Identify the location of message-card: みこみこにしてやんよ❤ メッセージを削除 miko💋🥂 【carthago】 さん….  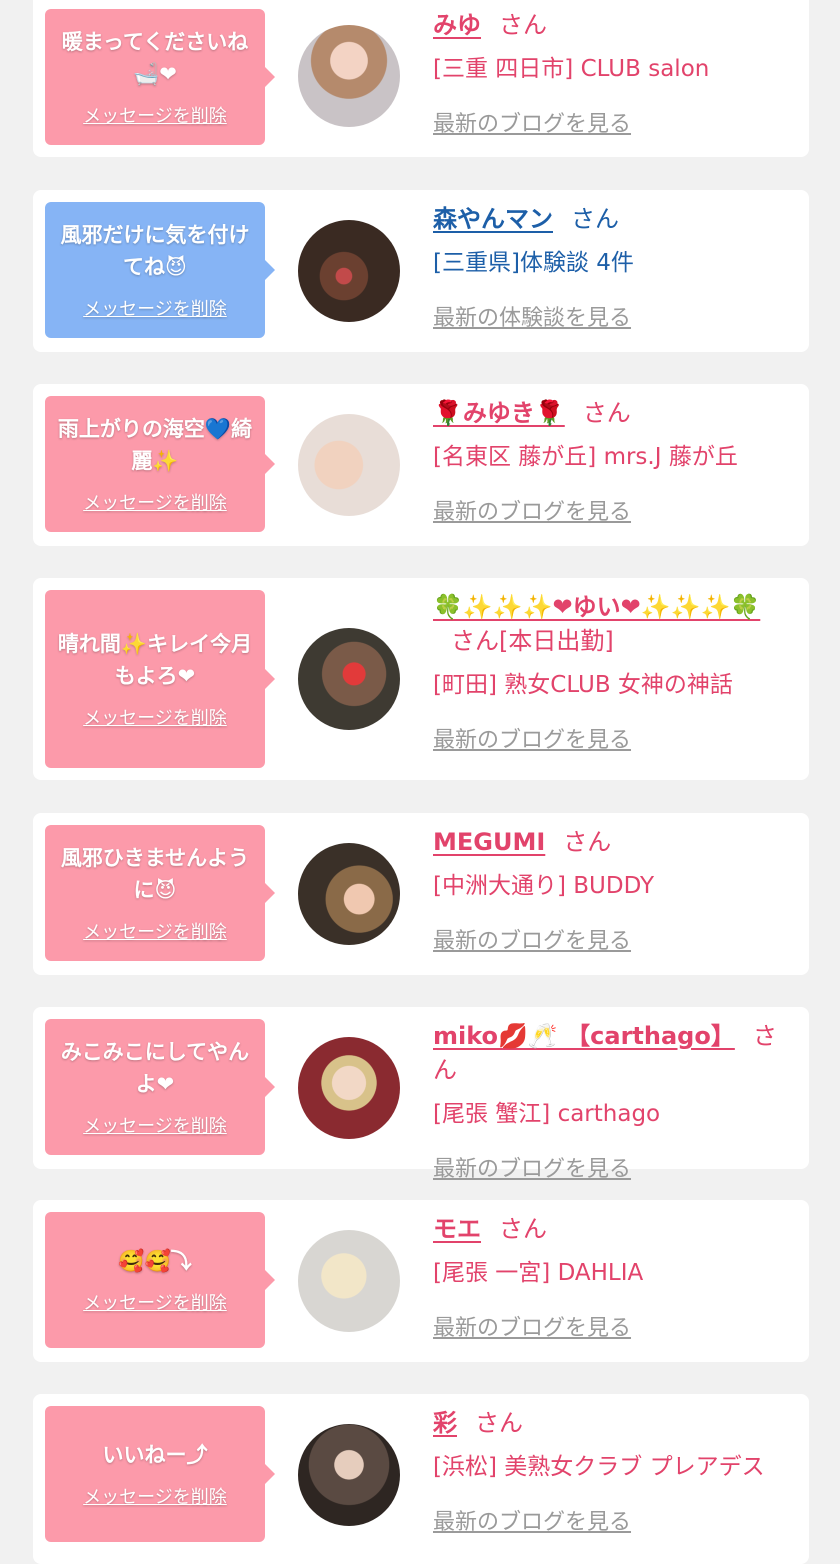
(421, 1094).